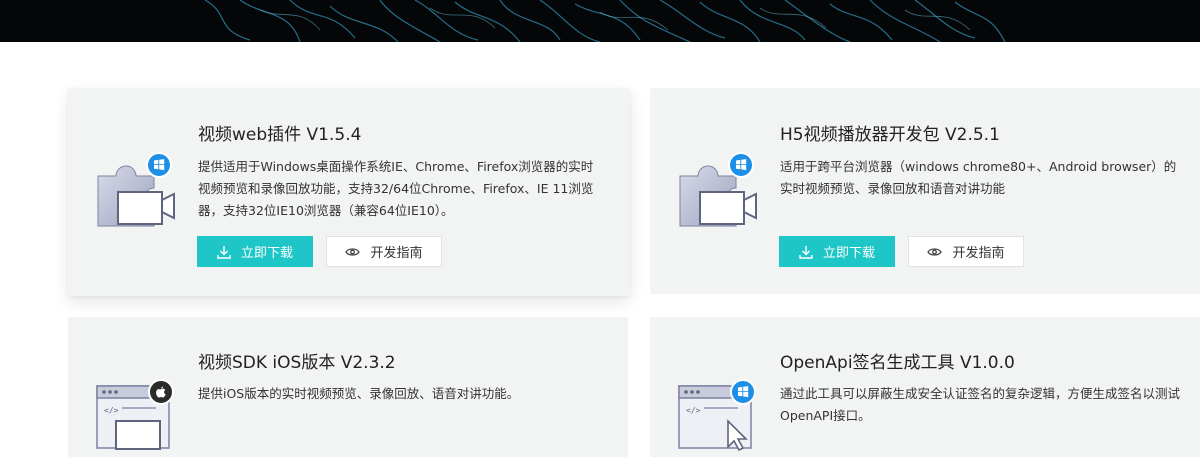  Describe the element at coordinates (161, 392) in the screenshot. I see `apple-icon` at that location.